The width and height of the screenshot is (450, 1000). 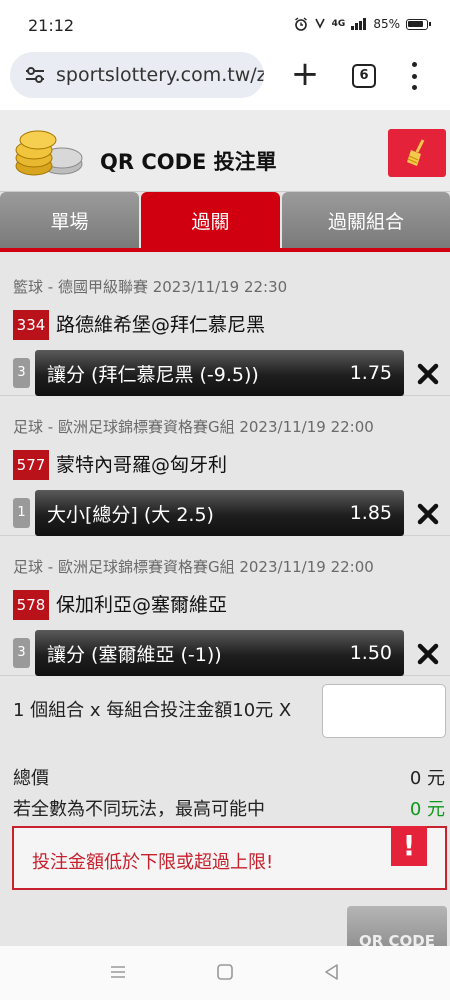 What do you see at coordinates (161, 325) in the screenshot?
I see `match-name: 路德維希堡@拜仁慕尼黑` at bounding box center [161, 325].